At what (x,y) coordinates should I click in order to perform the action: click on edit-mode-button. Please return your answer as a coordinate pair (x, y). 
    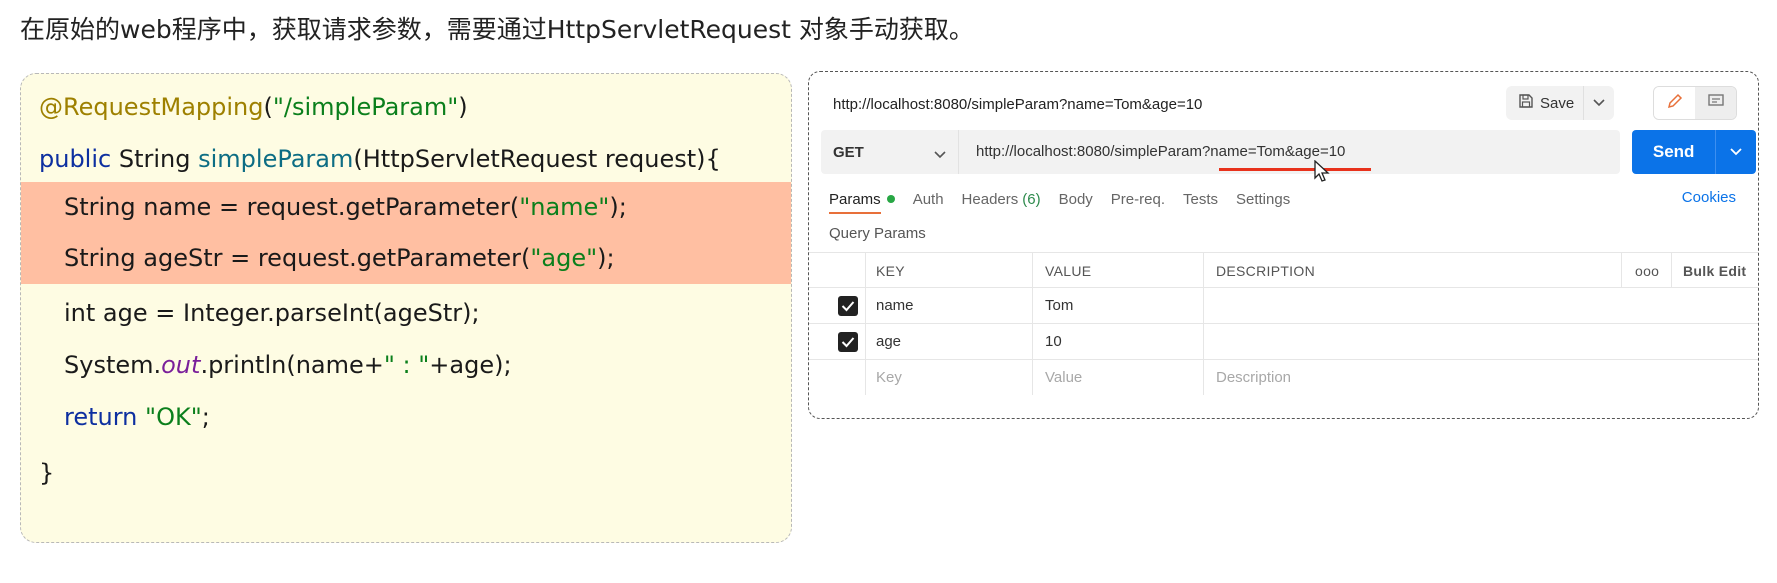
    Looking at the image, I should click on (1674, 103).